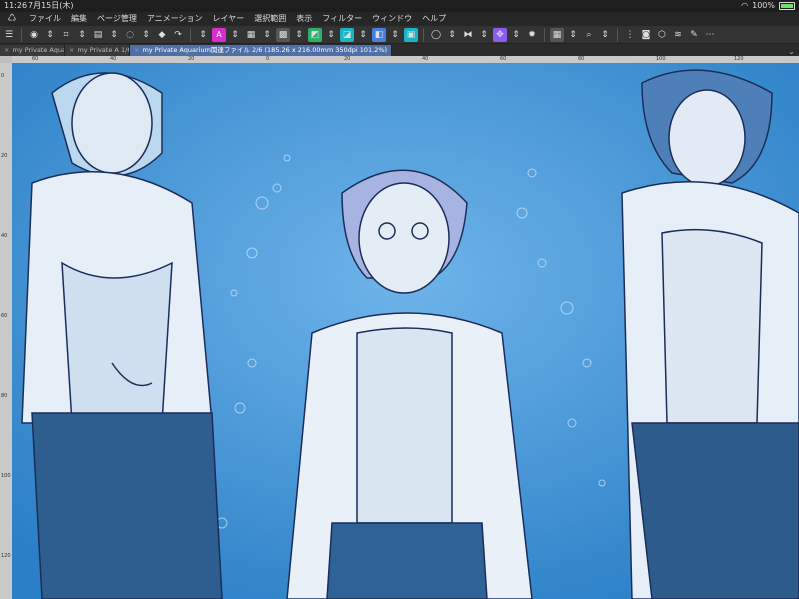 This screenshot has height=599, width=799. I want to click on battery-icon, so click(787, 6).